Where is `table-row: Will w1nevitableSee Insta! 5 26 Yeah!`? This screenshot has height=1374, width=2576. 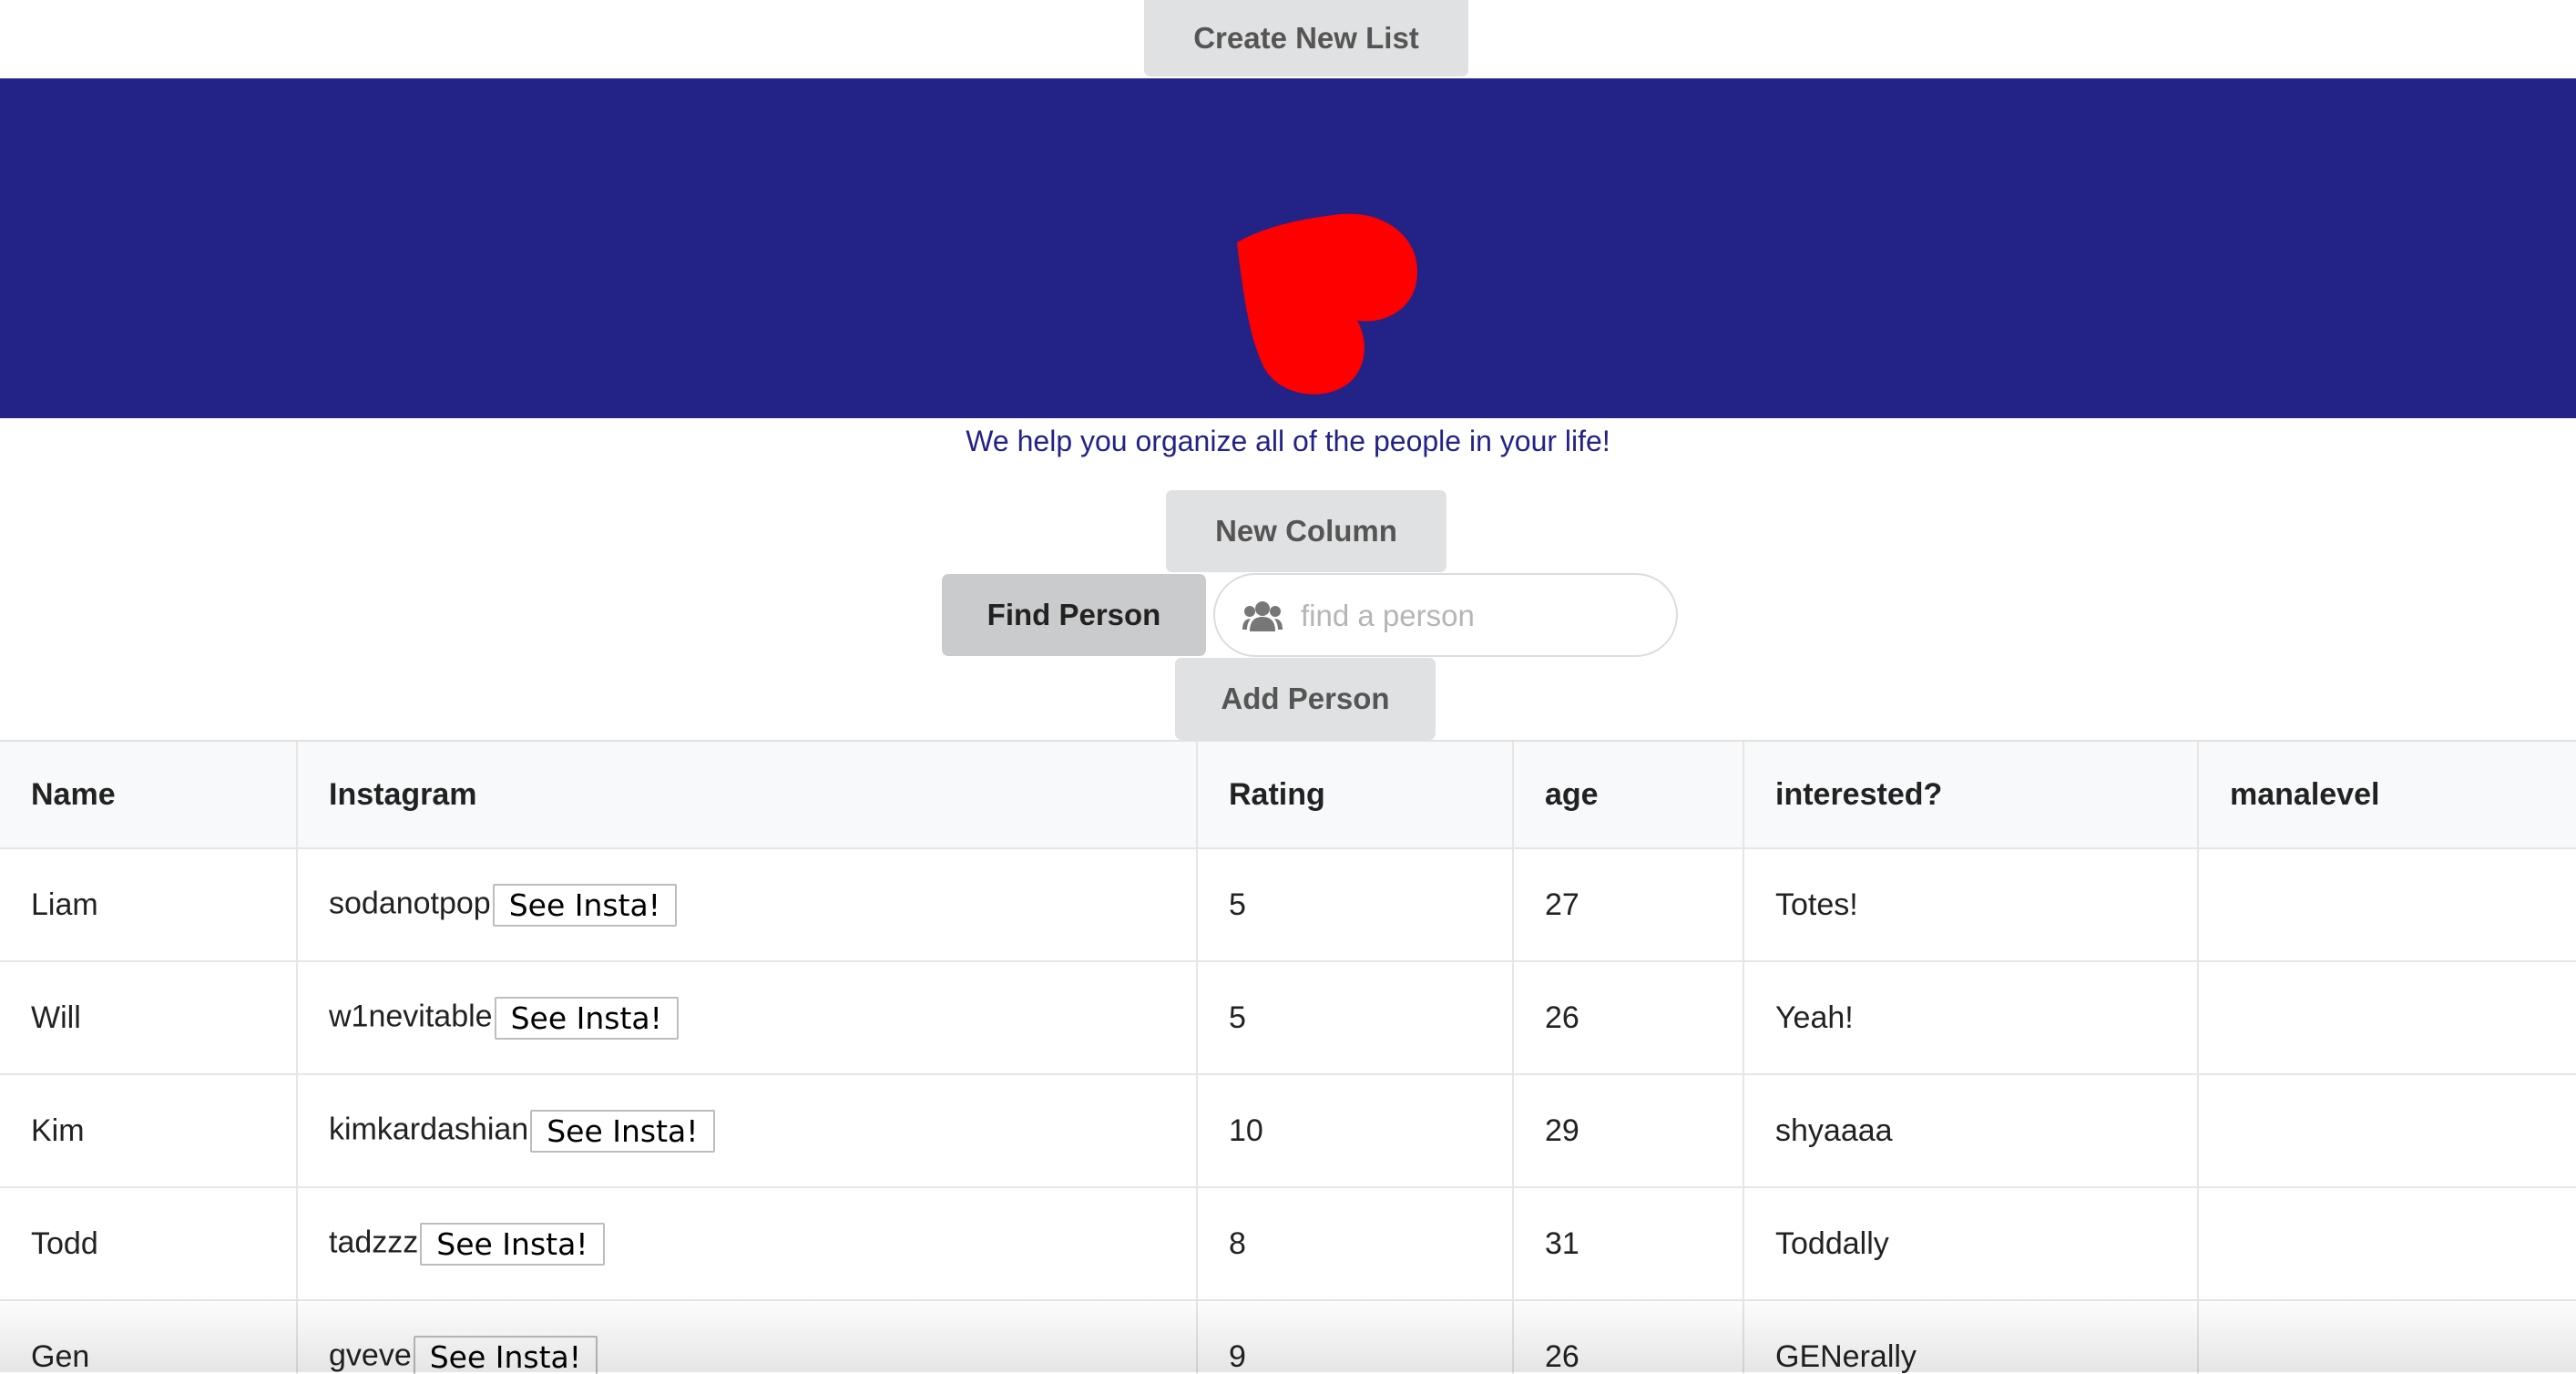 table-row: Will w1nevitableSee Insta! 5 26 Yeah! is located at coordinates (1288, 1018).